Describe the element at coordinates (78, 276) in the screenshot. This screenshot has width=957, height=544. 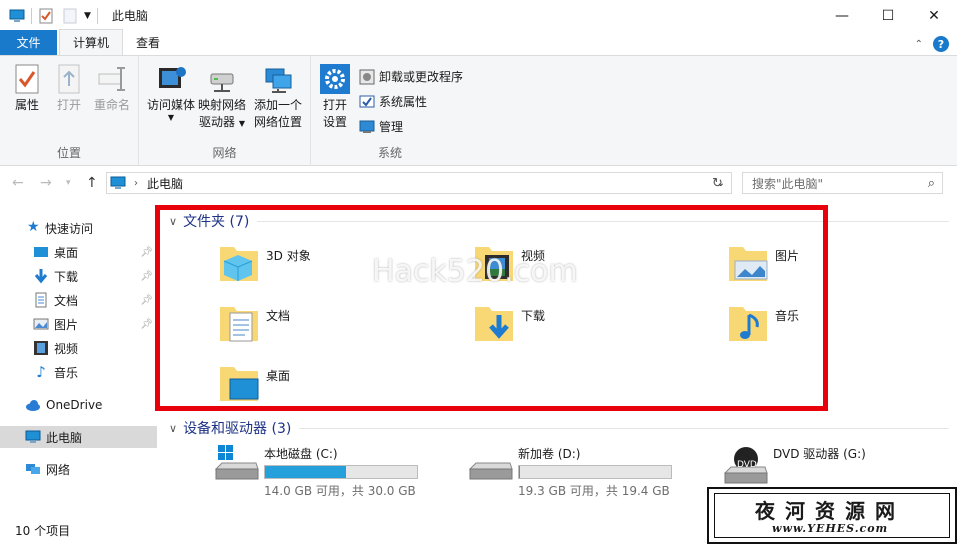
I see `sidebar-item-downloads: 下载 📌︎` at that location.